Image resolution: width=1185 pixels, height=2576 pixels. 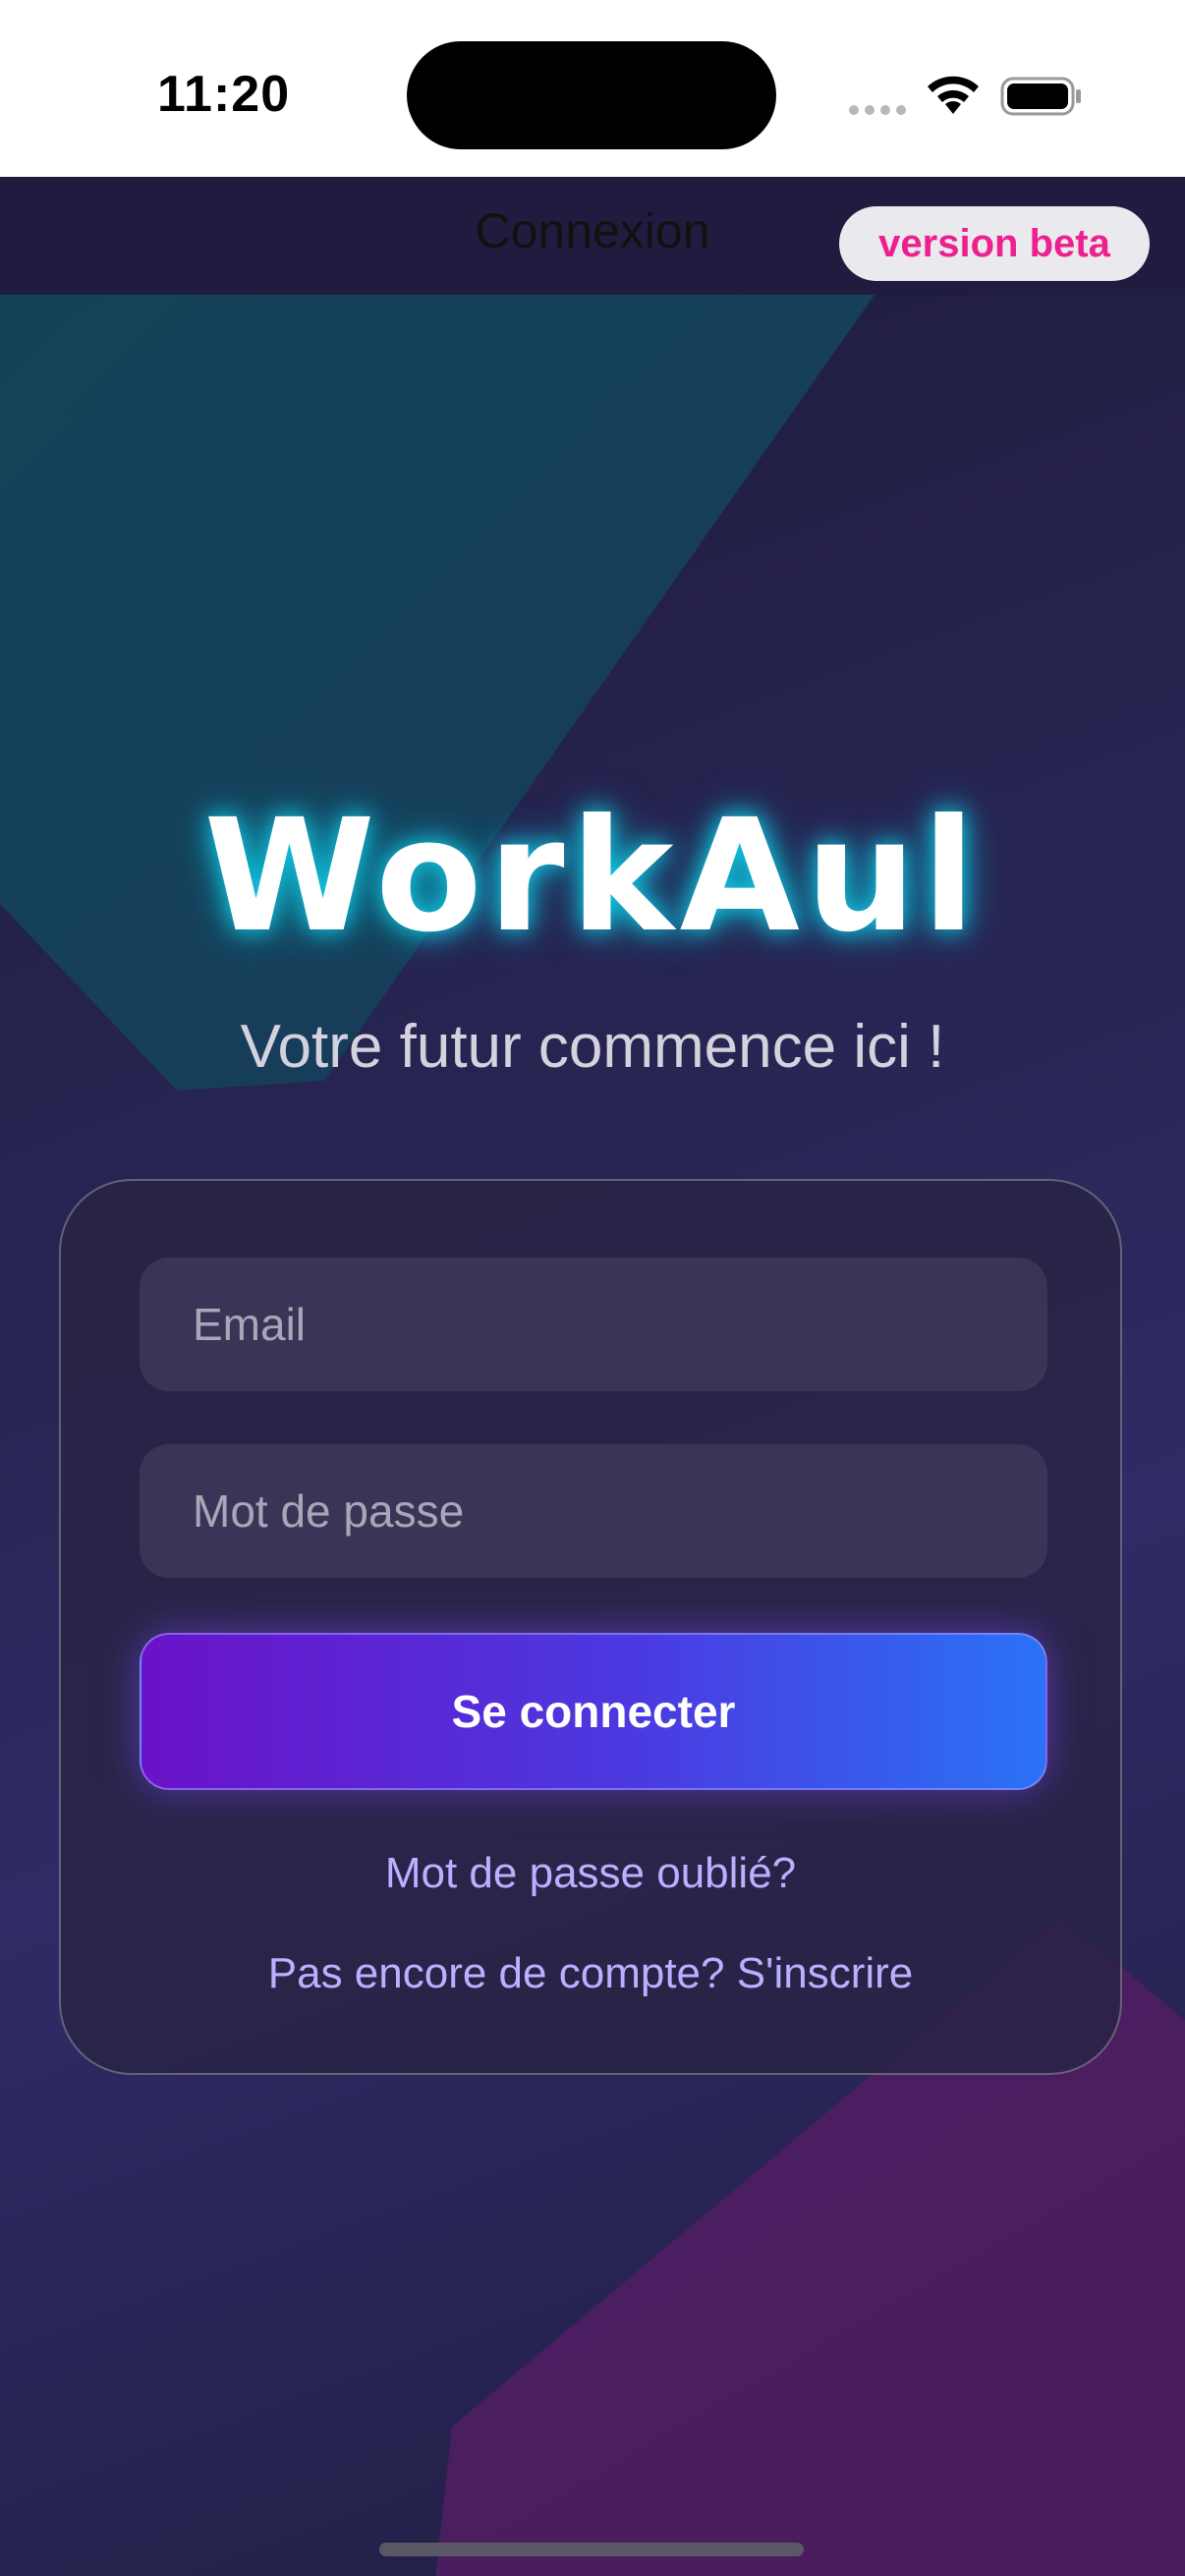 I want to click on login-button-label: Se connecter, so click(x=594, y=1711).